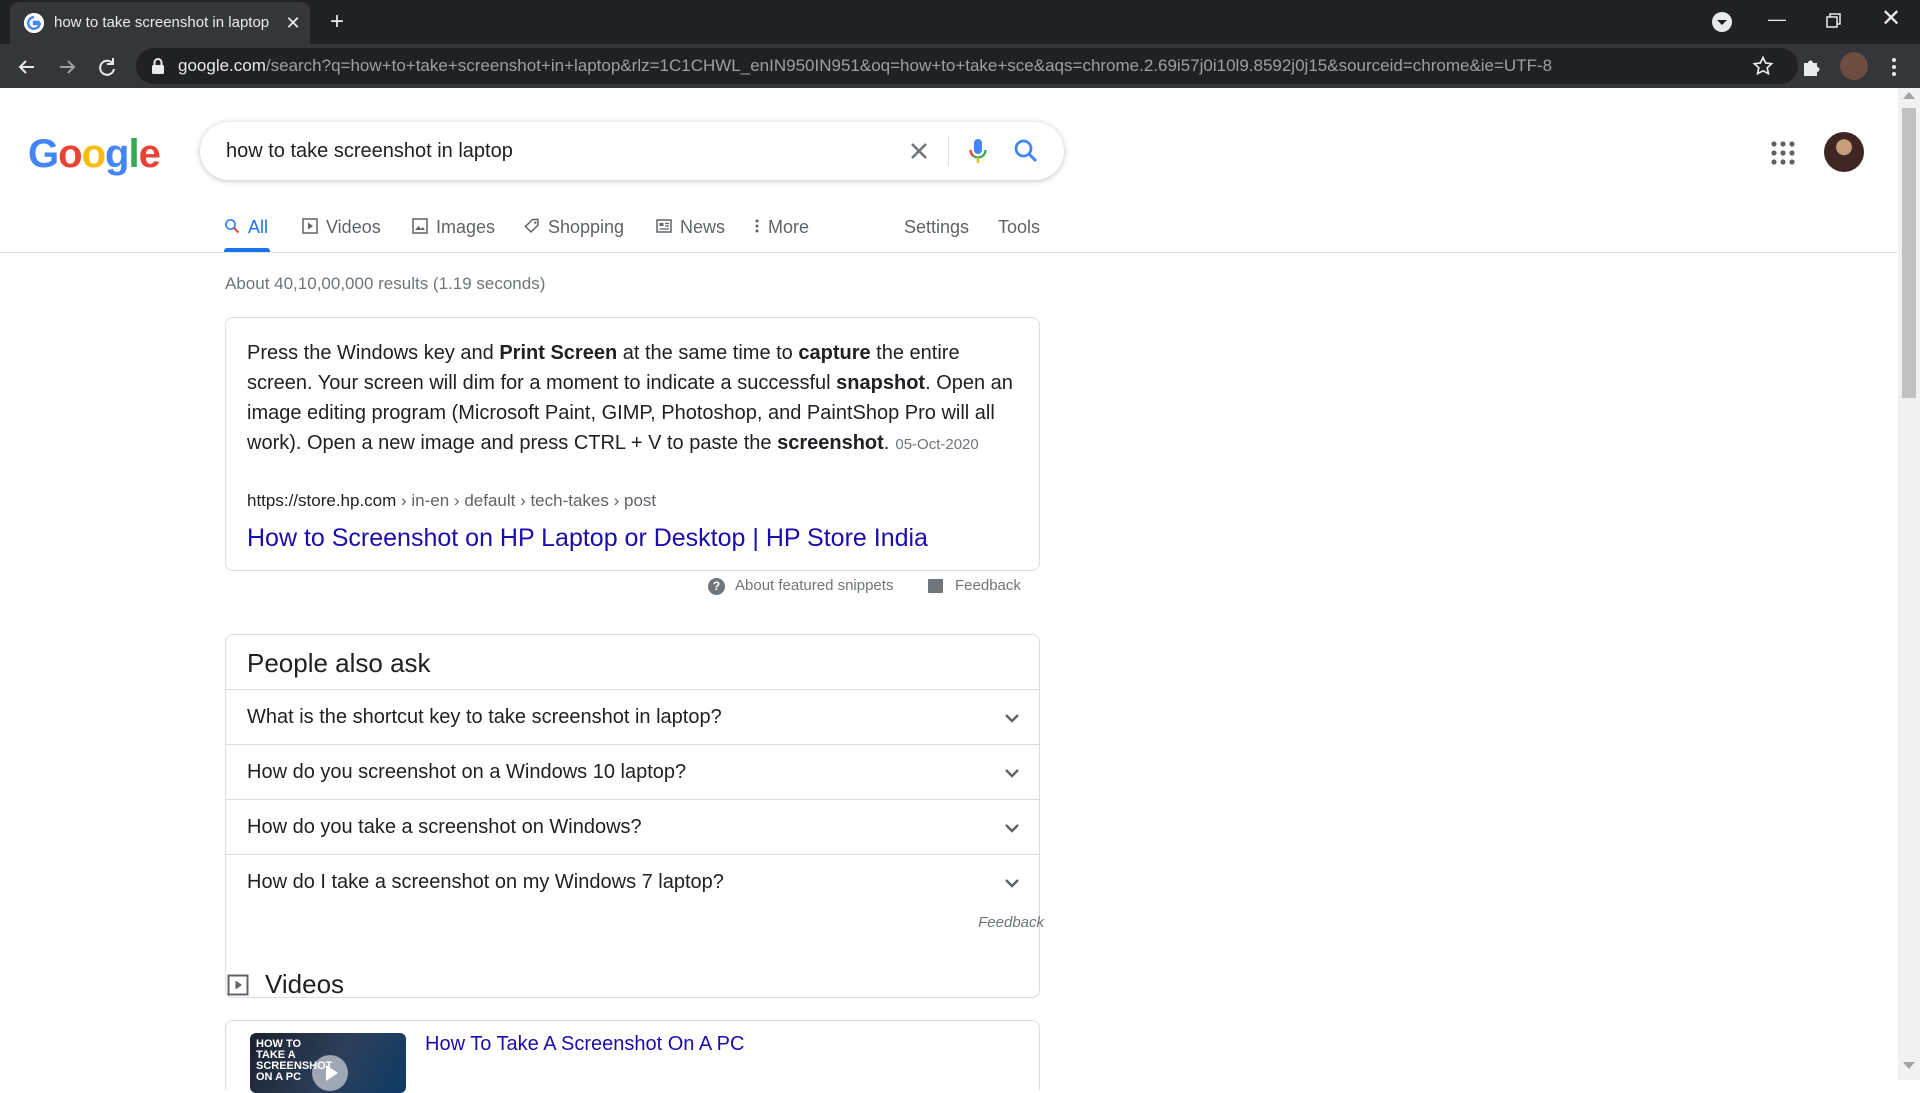 This screenshot has width=1920, height=1093. I want to click on about-featured-snippets-link: ? About featured snippets, so click(800, 586).